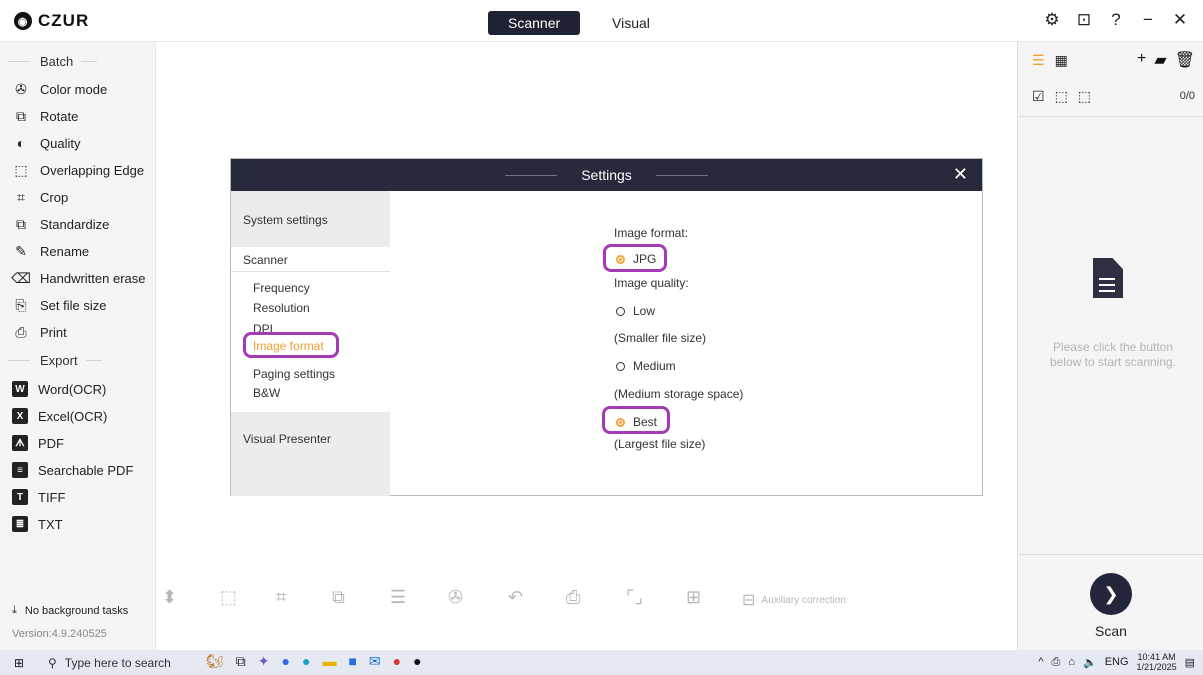 This screenshot has height=675, width=1203. I want to click on add-icon: +, so click(1141, 60).